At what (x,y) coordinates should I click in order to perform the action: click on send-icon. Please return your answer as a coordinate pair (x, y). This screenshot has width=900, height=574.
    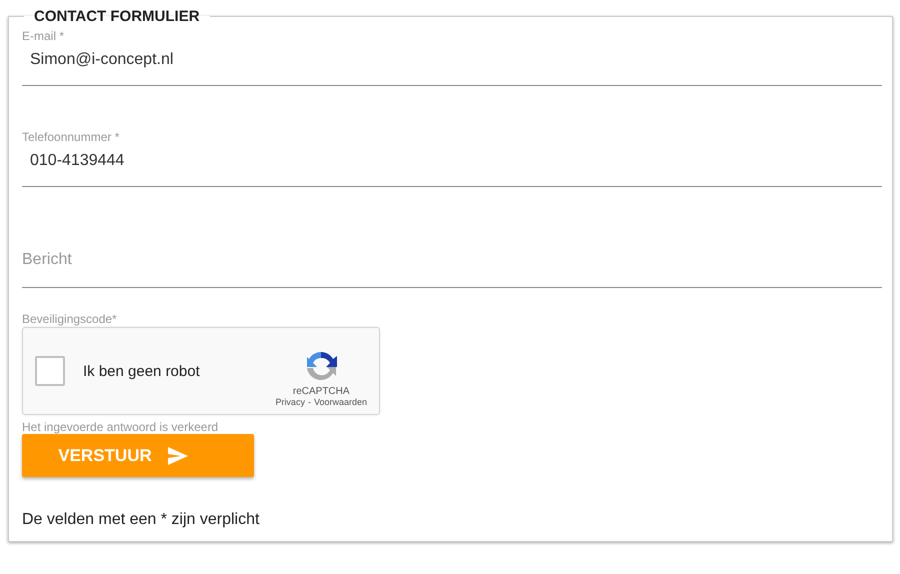
    Looking at the image, I should click on (178, 455).